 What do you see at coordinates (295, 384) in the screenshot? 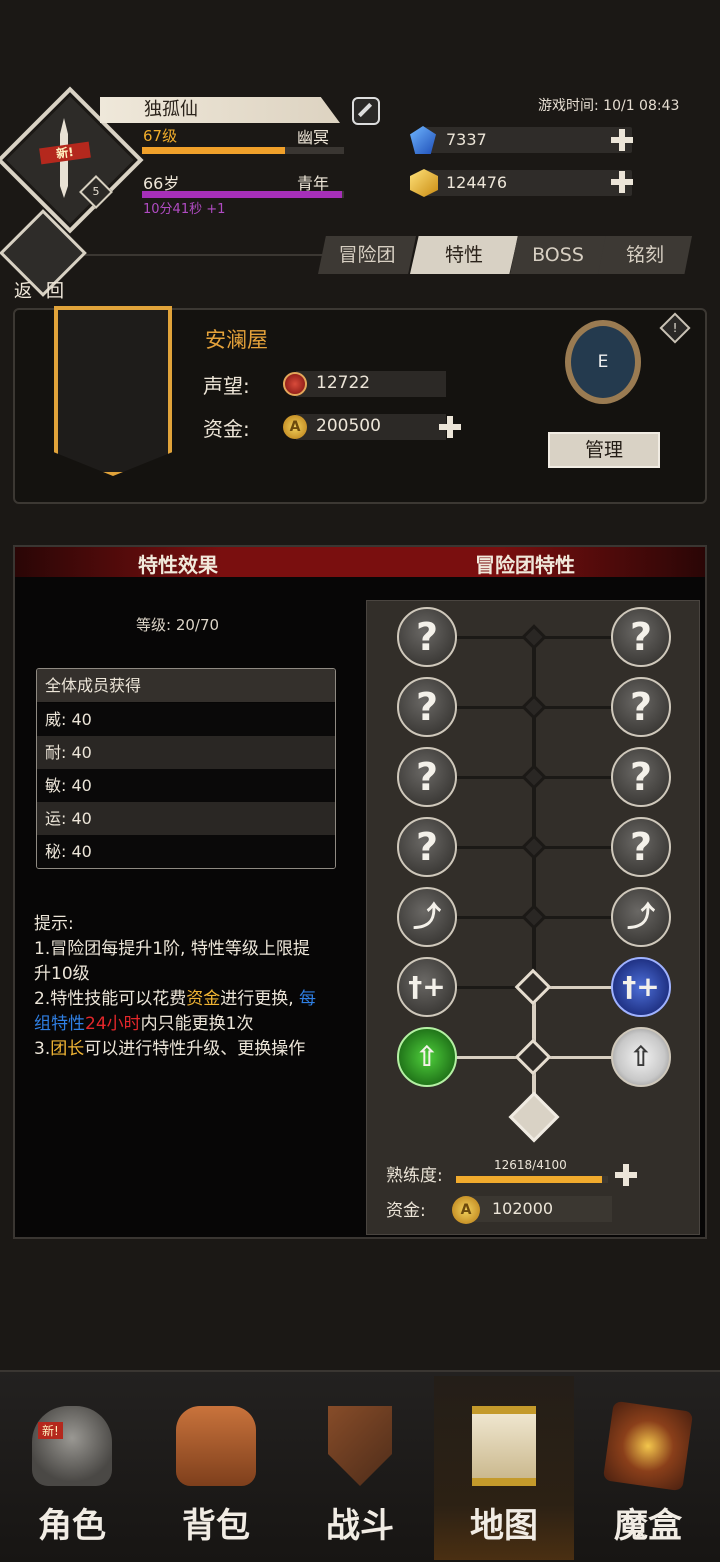
I see `reputation-icon` at bounding box center [295, 384].